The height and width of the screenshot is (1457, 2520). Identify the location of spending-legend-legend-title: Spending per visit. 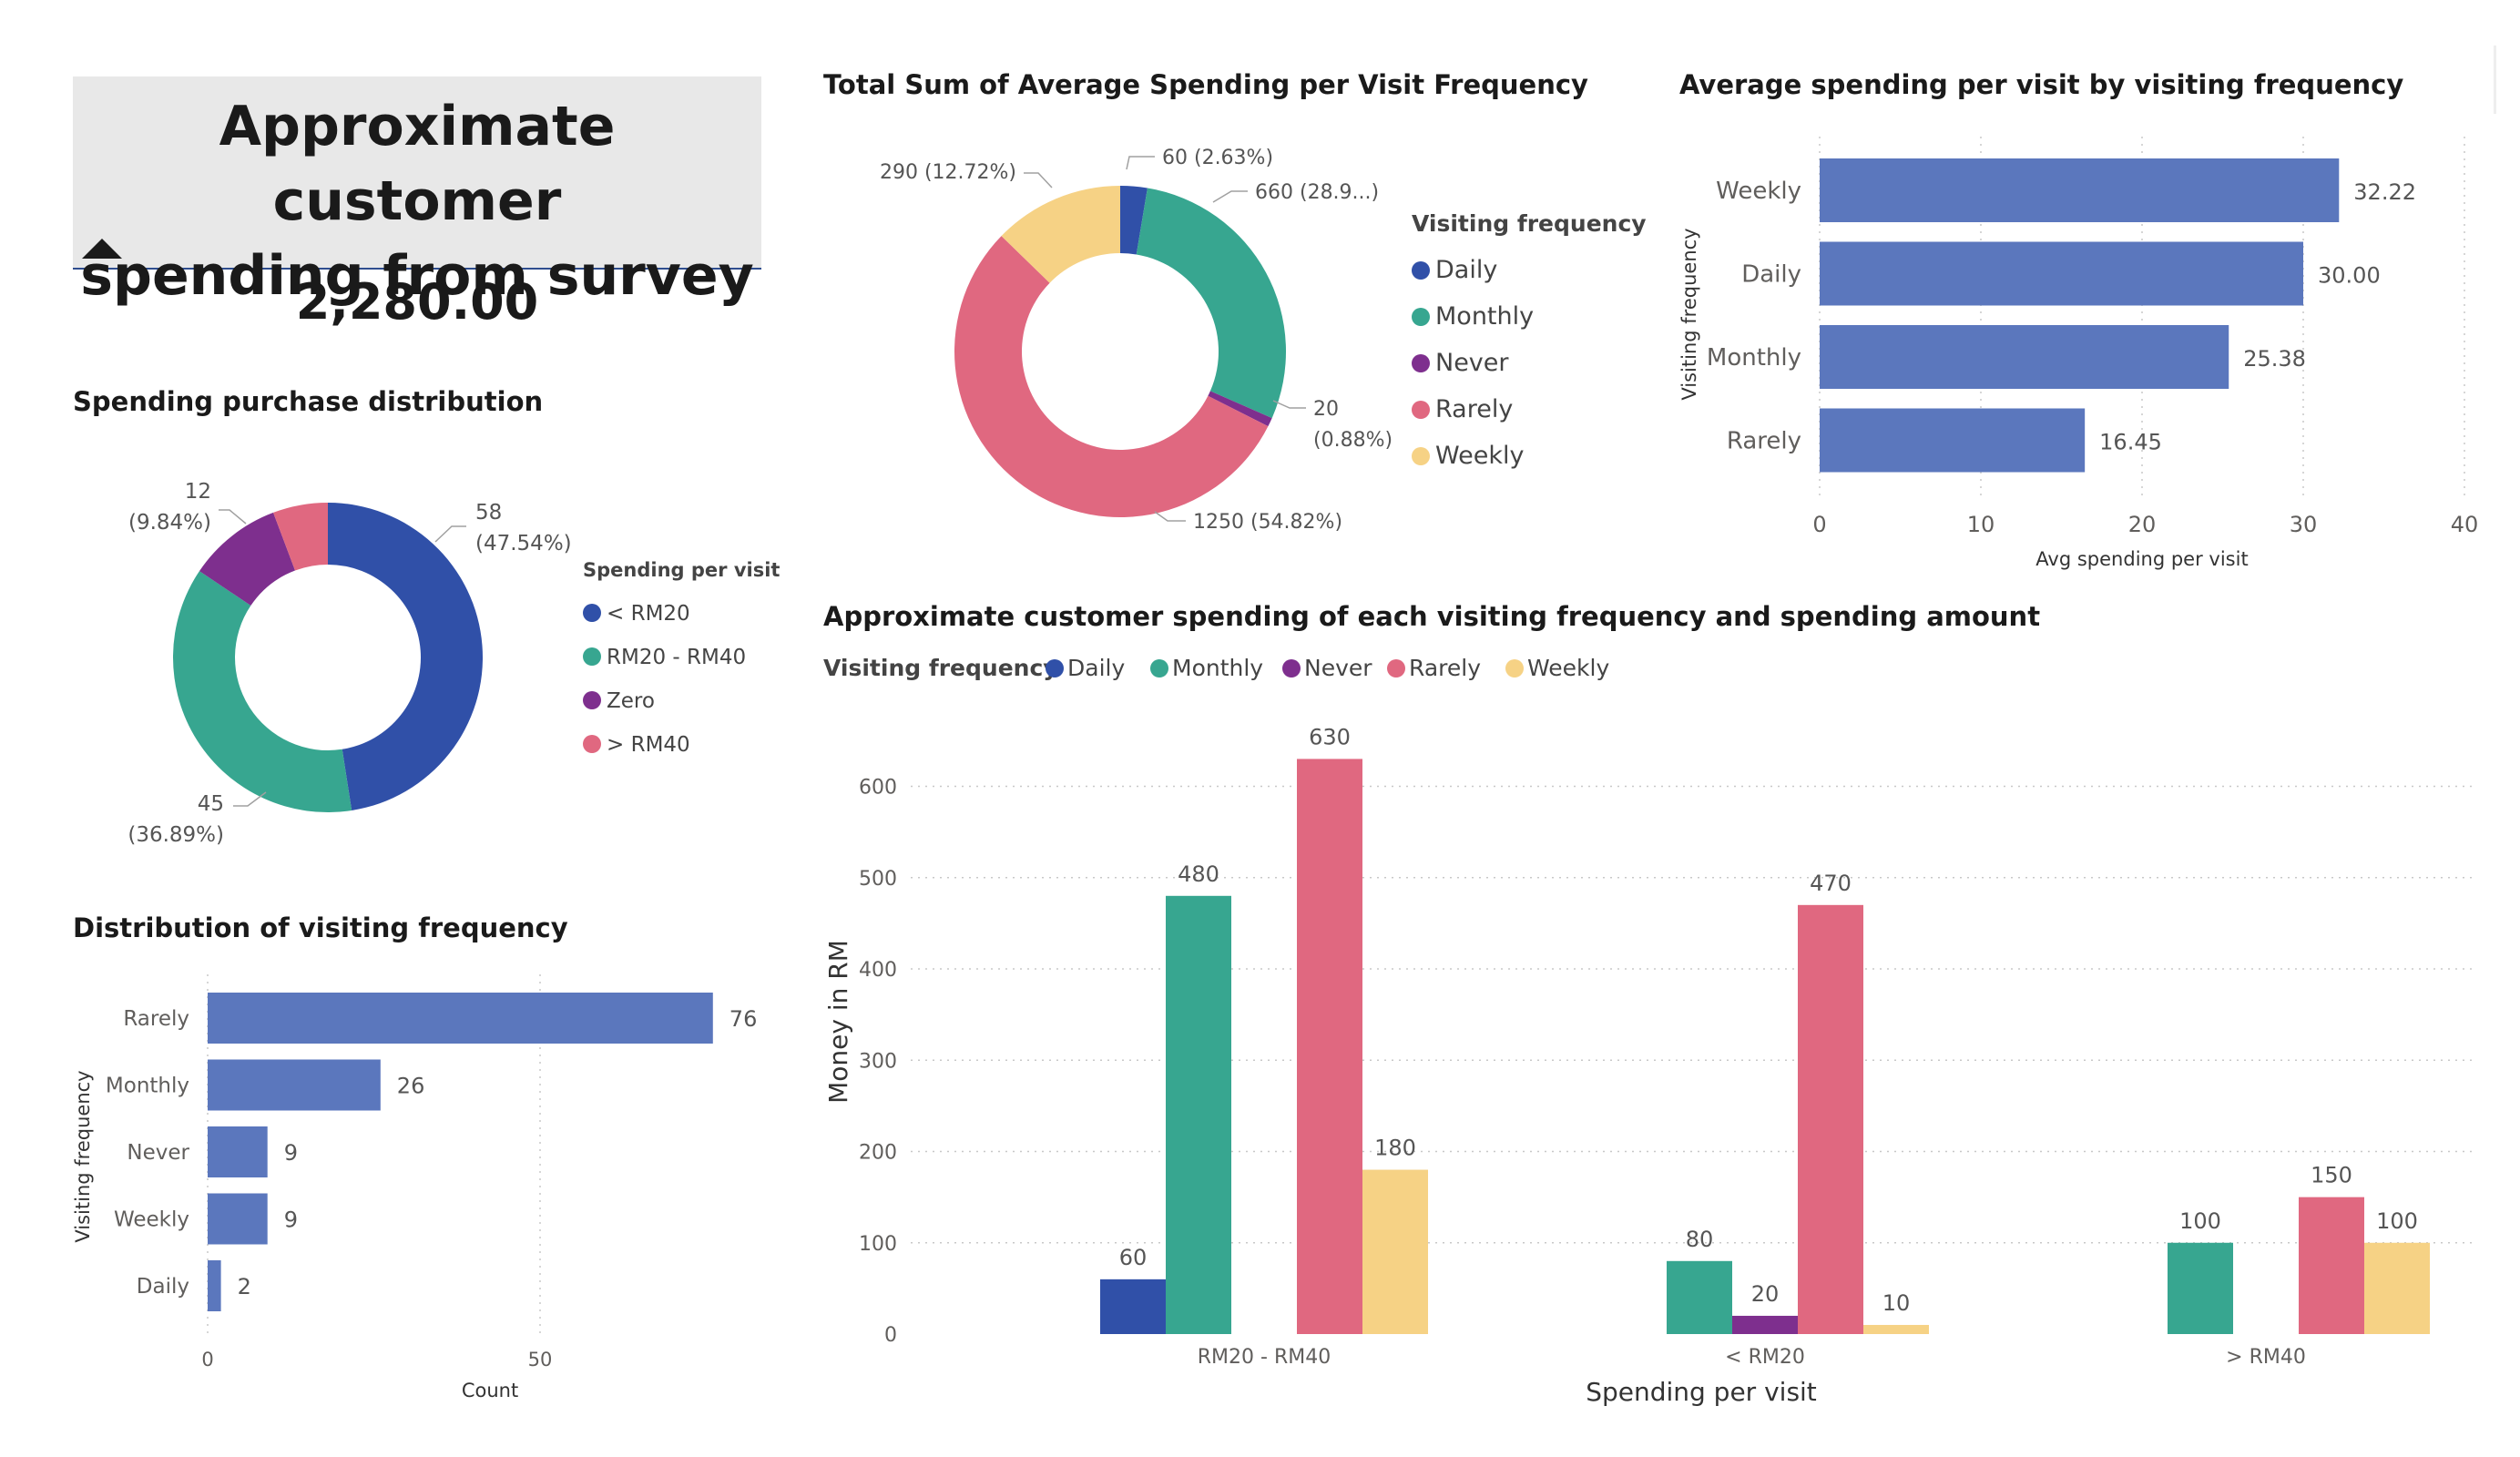
(681, 570).